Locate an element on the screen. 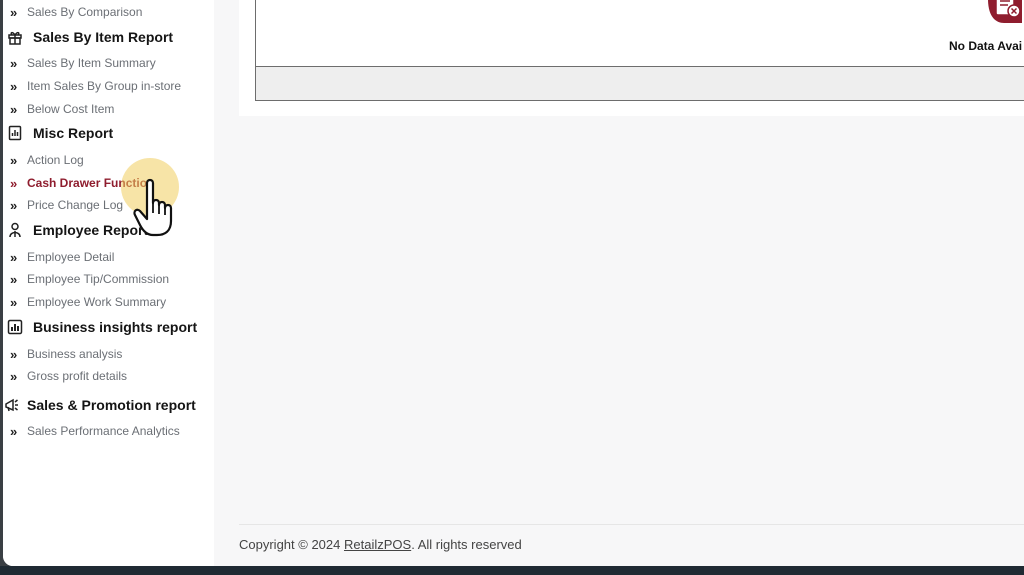 The width and height of the screenshot is (1024, 575). report-table: No Data Avai is located at coordinates (639, 50).